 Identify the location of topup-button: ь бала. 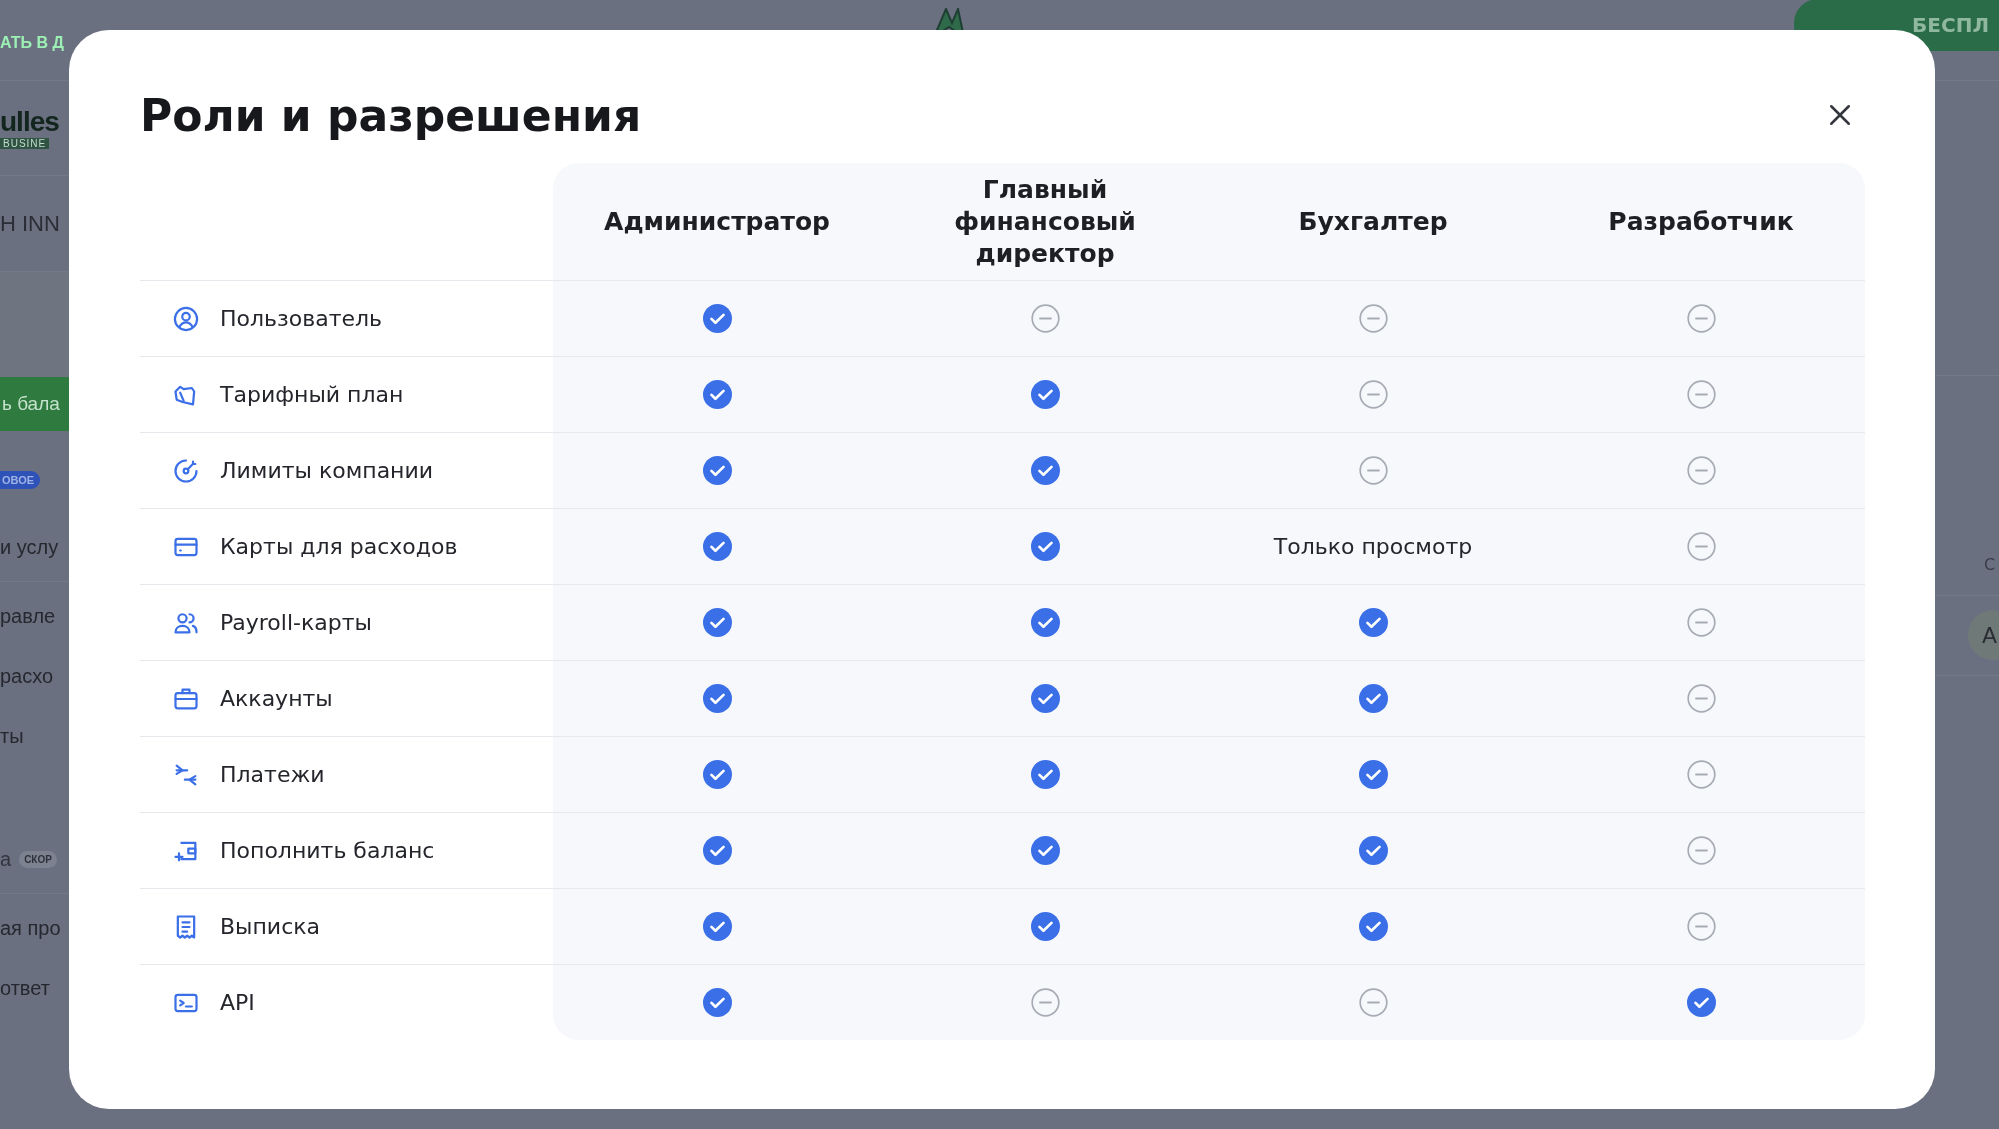
(34, 404).